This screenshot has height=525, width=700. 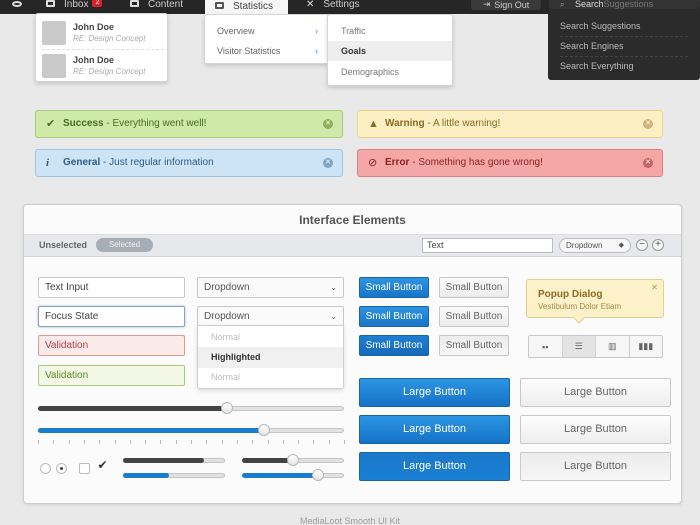 What do you see at coordinates (621, 245) in the screenshot?
I see `updown-arrow-icon: ◆` at bounding box center [621, 245].